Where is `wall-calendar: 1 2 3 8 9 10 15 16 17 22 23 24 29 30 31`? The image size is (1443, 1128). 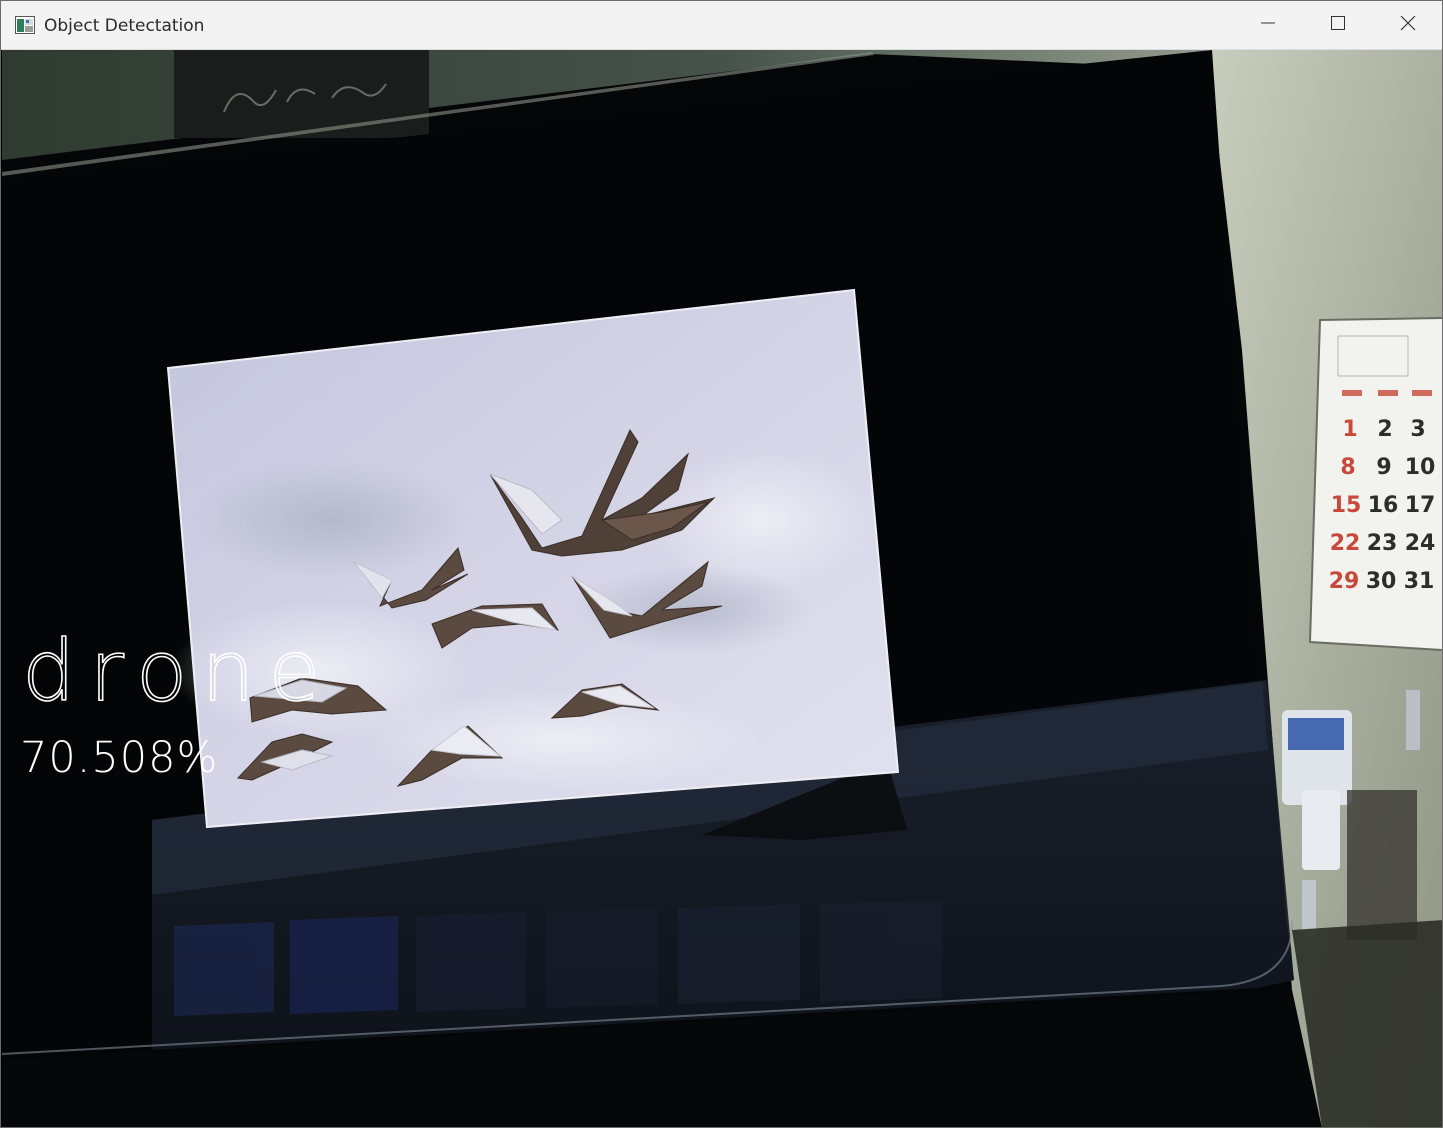 wall-calendar: 1 2 3 8 9 10 15 16 17 22 23 24 29 30 31 is located at coordinates (1375, 484).